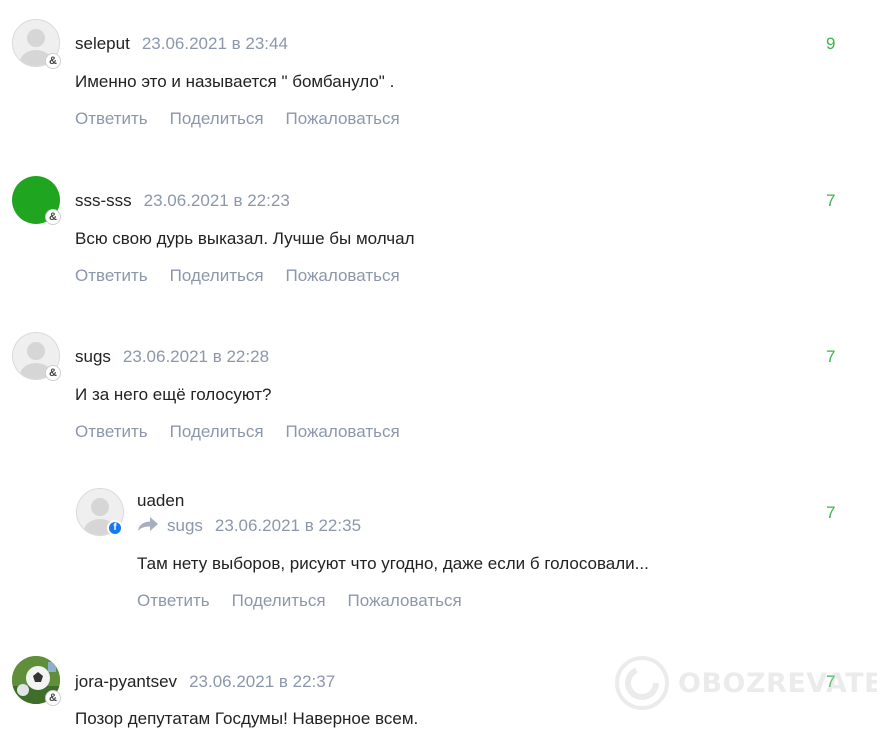 This screenshot has width=877, height=750. I want to click on comment-text: Позор депутатам Госдумы! Наверное всем., so click(247, 718).